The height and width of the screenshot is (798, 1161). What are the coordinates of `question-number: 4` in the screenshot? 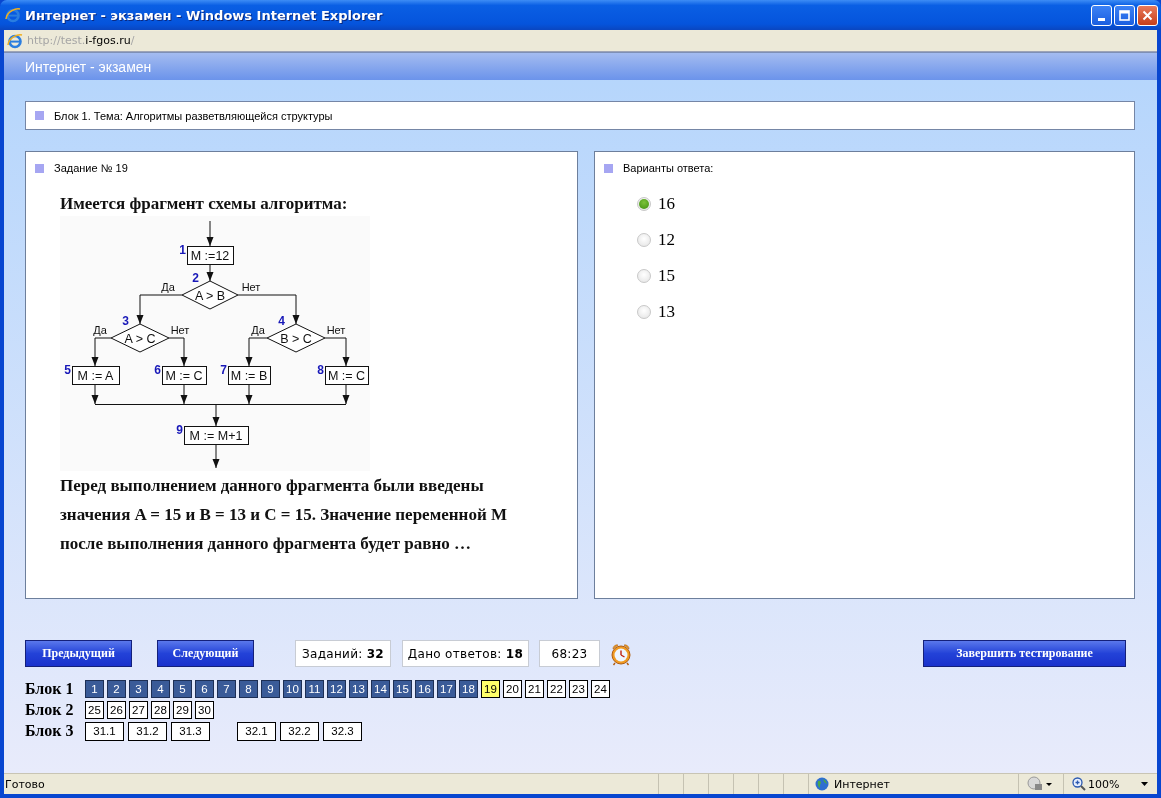 It's located at (160, 689).